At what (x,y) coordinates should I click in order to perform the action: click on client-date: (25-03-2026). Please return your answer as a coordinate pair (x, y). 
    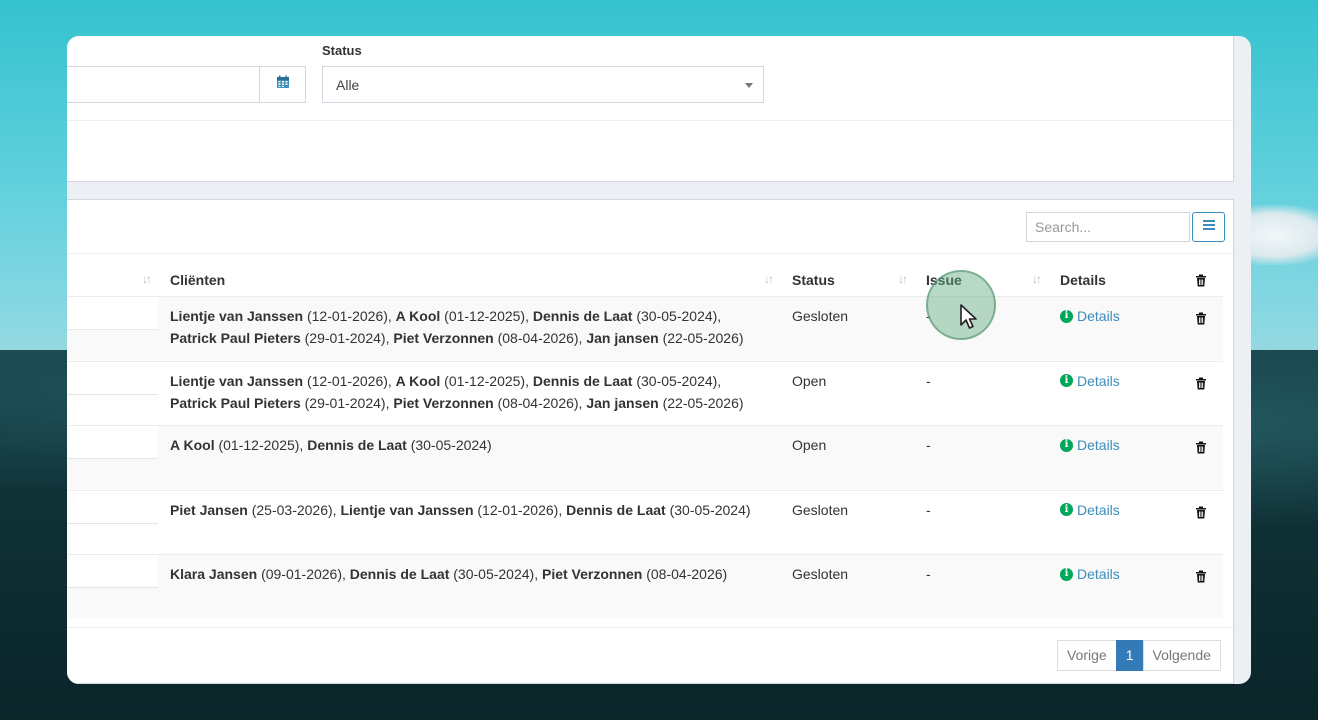
    Looking at the image, I should click on (292, 509).